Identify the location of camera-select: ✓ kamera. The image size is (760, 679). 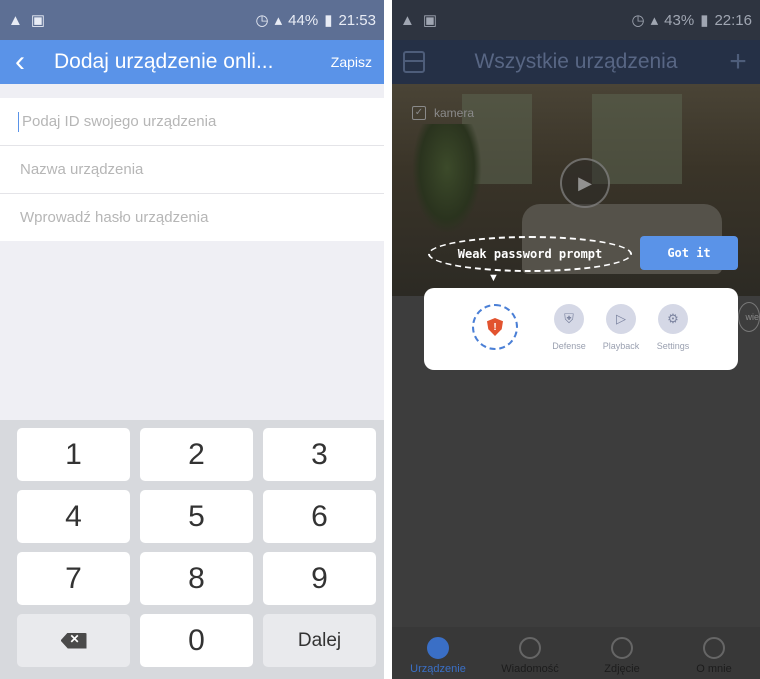
(443, 113).